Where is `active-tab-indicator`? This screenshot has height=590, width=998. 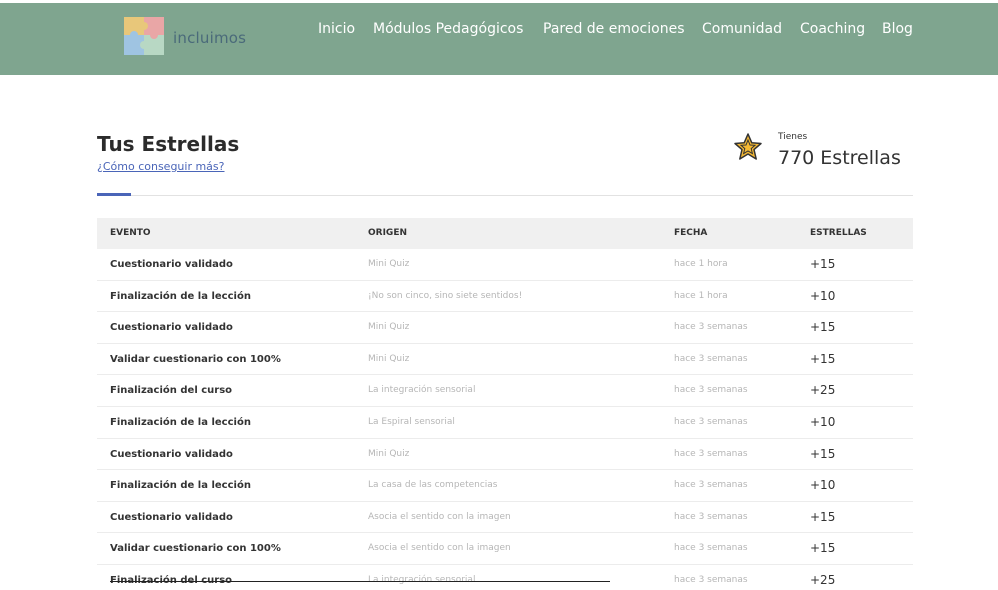 active-tab-indicator is located at coordinates (114, 194).